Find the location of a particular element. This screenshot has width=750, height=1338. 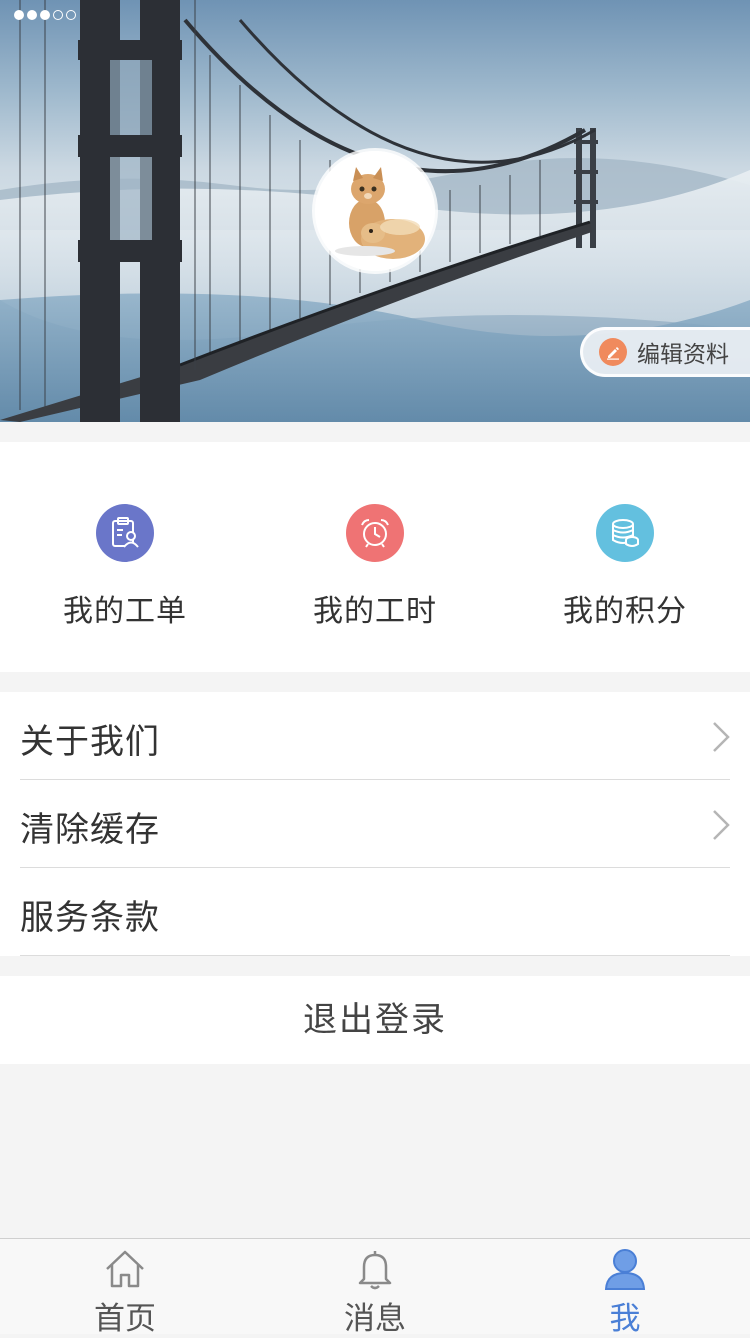

bottom-tab-bar: 首页 消息 我 is located at coordinates (375, 1287).